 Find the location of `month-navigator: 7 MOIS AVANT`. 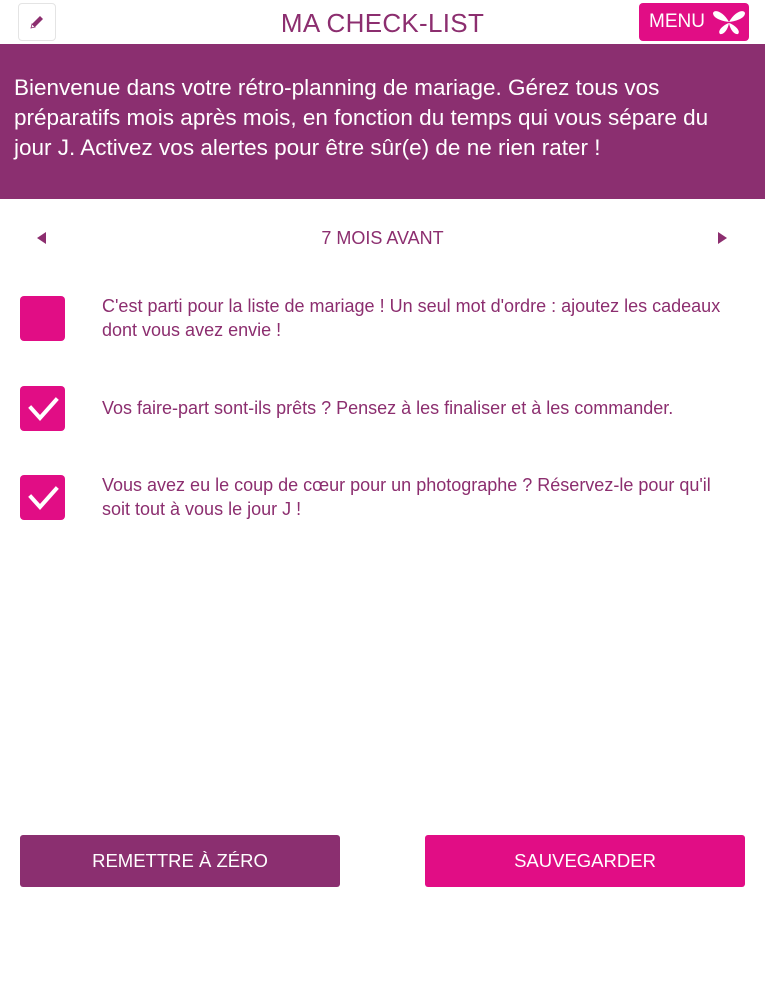

month-navigator: 7 MOIS AVANT is located at coordinates (382, 238).